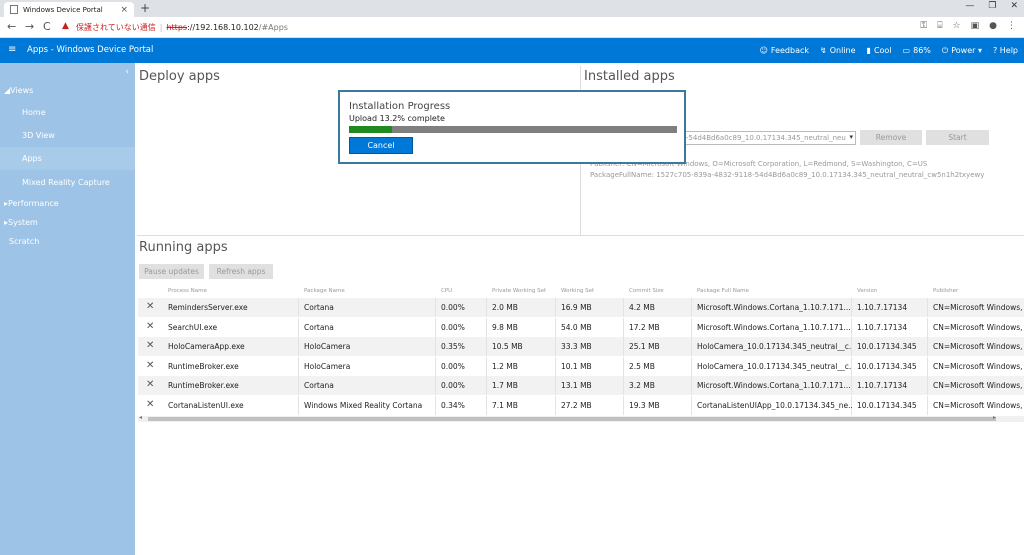 This screenshot has width=1024, height=555. I want to click on table-cell: SearchUI.exe, so click(193, 327).